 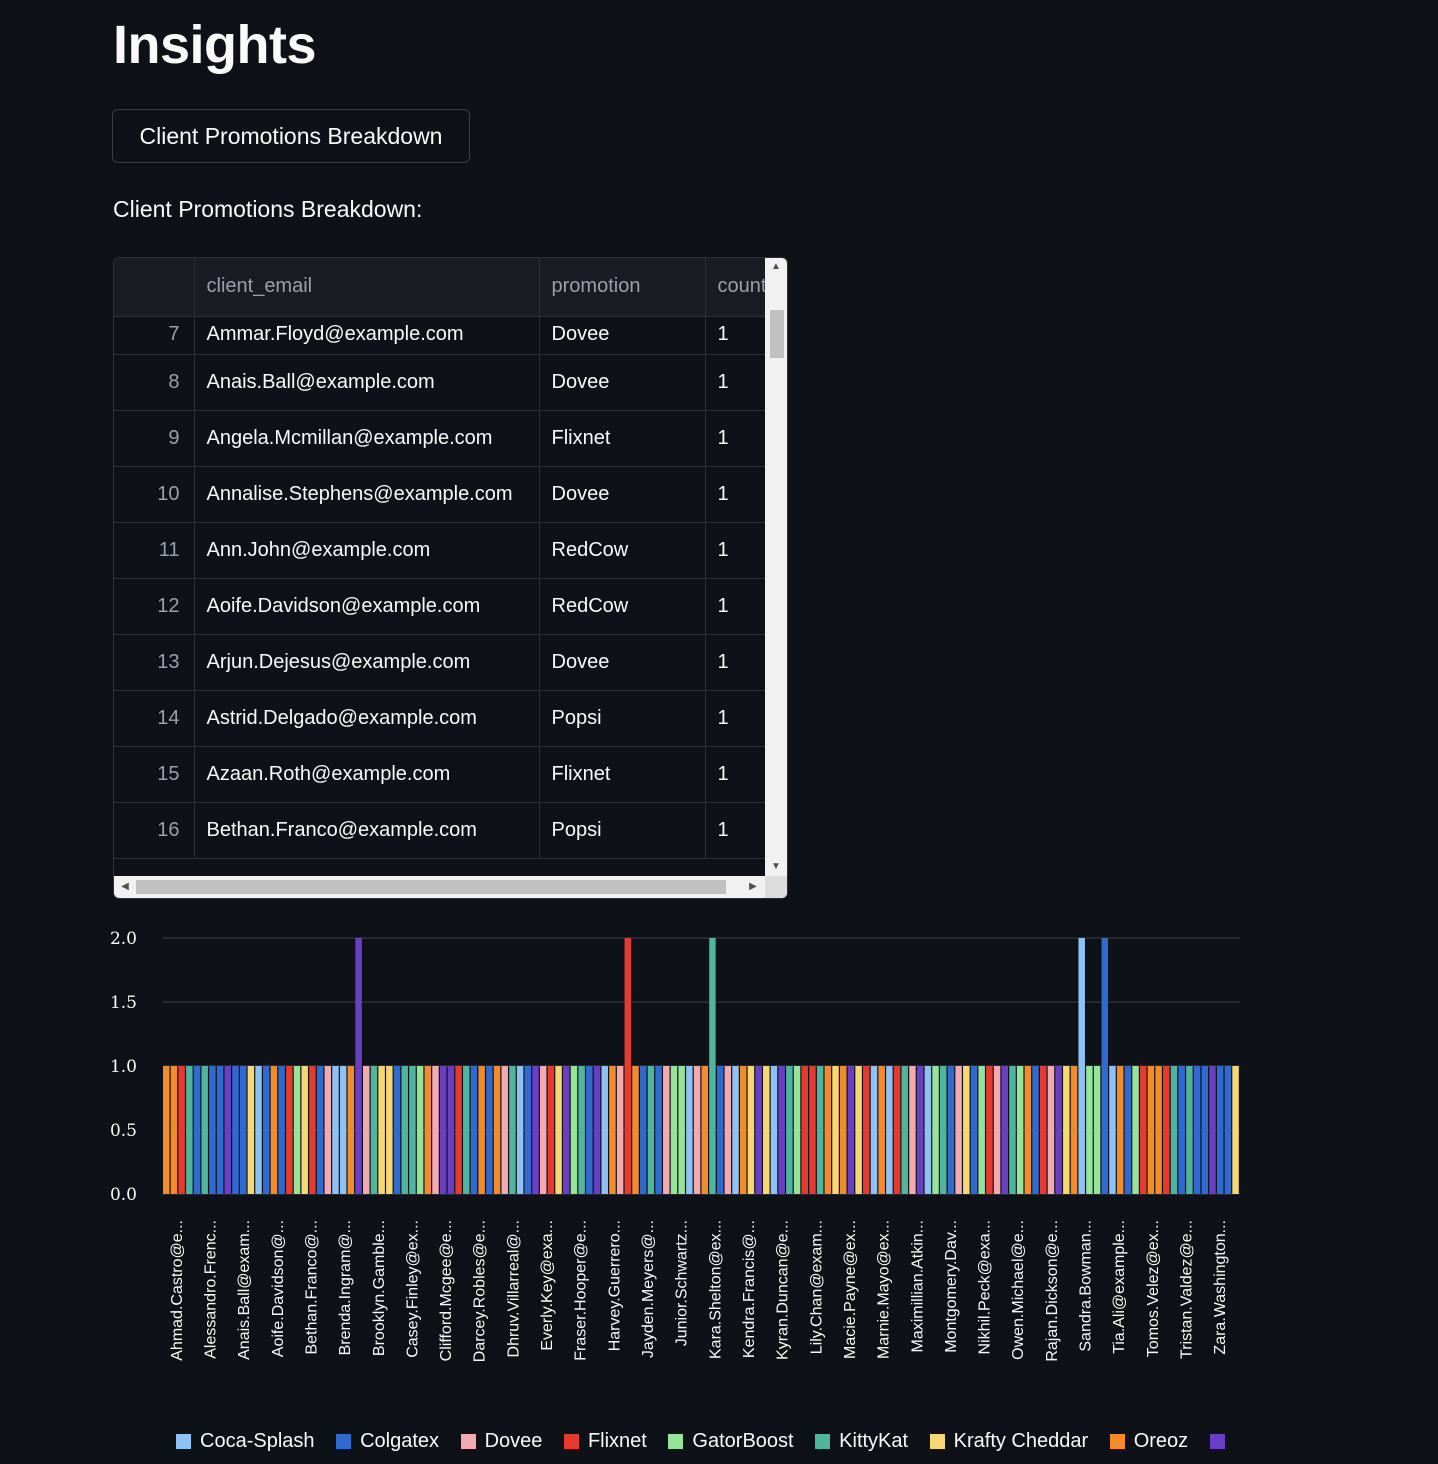 I want to click on table-row: 13 Arjun.Dejesus@example.com Dovee 1, so click(x=439, y=662).